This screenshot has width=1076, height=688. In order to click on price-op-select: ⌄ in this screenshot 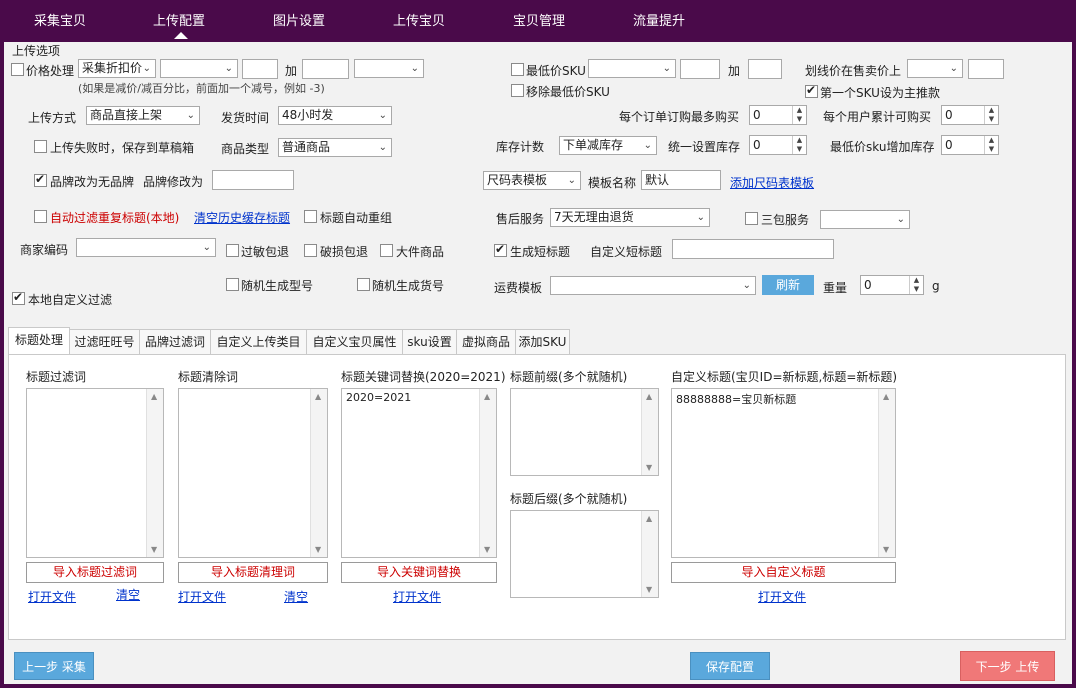, I will do `click(199, 68)`.